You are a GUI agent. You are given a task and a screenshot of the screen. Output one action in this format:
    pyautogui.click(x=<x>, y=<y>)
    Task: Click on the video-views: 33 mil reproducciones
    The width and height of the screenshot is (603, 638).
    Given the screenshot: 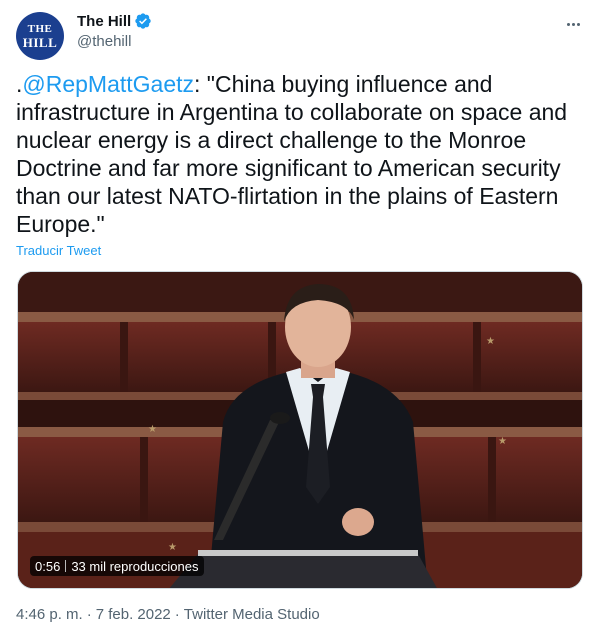 What is the action you would take?
    pyautogui.click(x=135, y=566)
    